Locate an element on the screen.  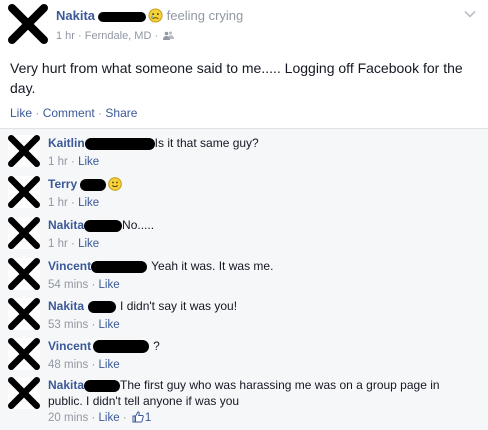
post-location: Ferndale, MD is located at coordinates (118, 36).